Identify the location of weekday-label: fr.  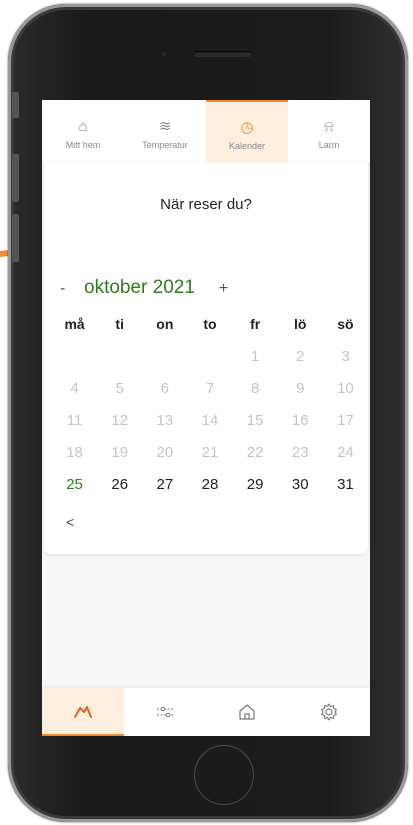
(255, 324).